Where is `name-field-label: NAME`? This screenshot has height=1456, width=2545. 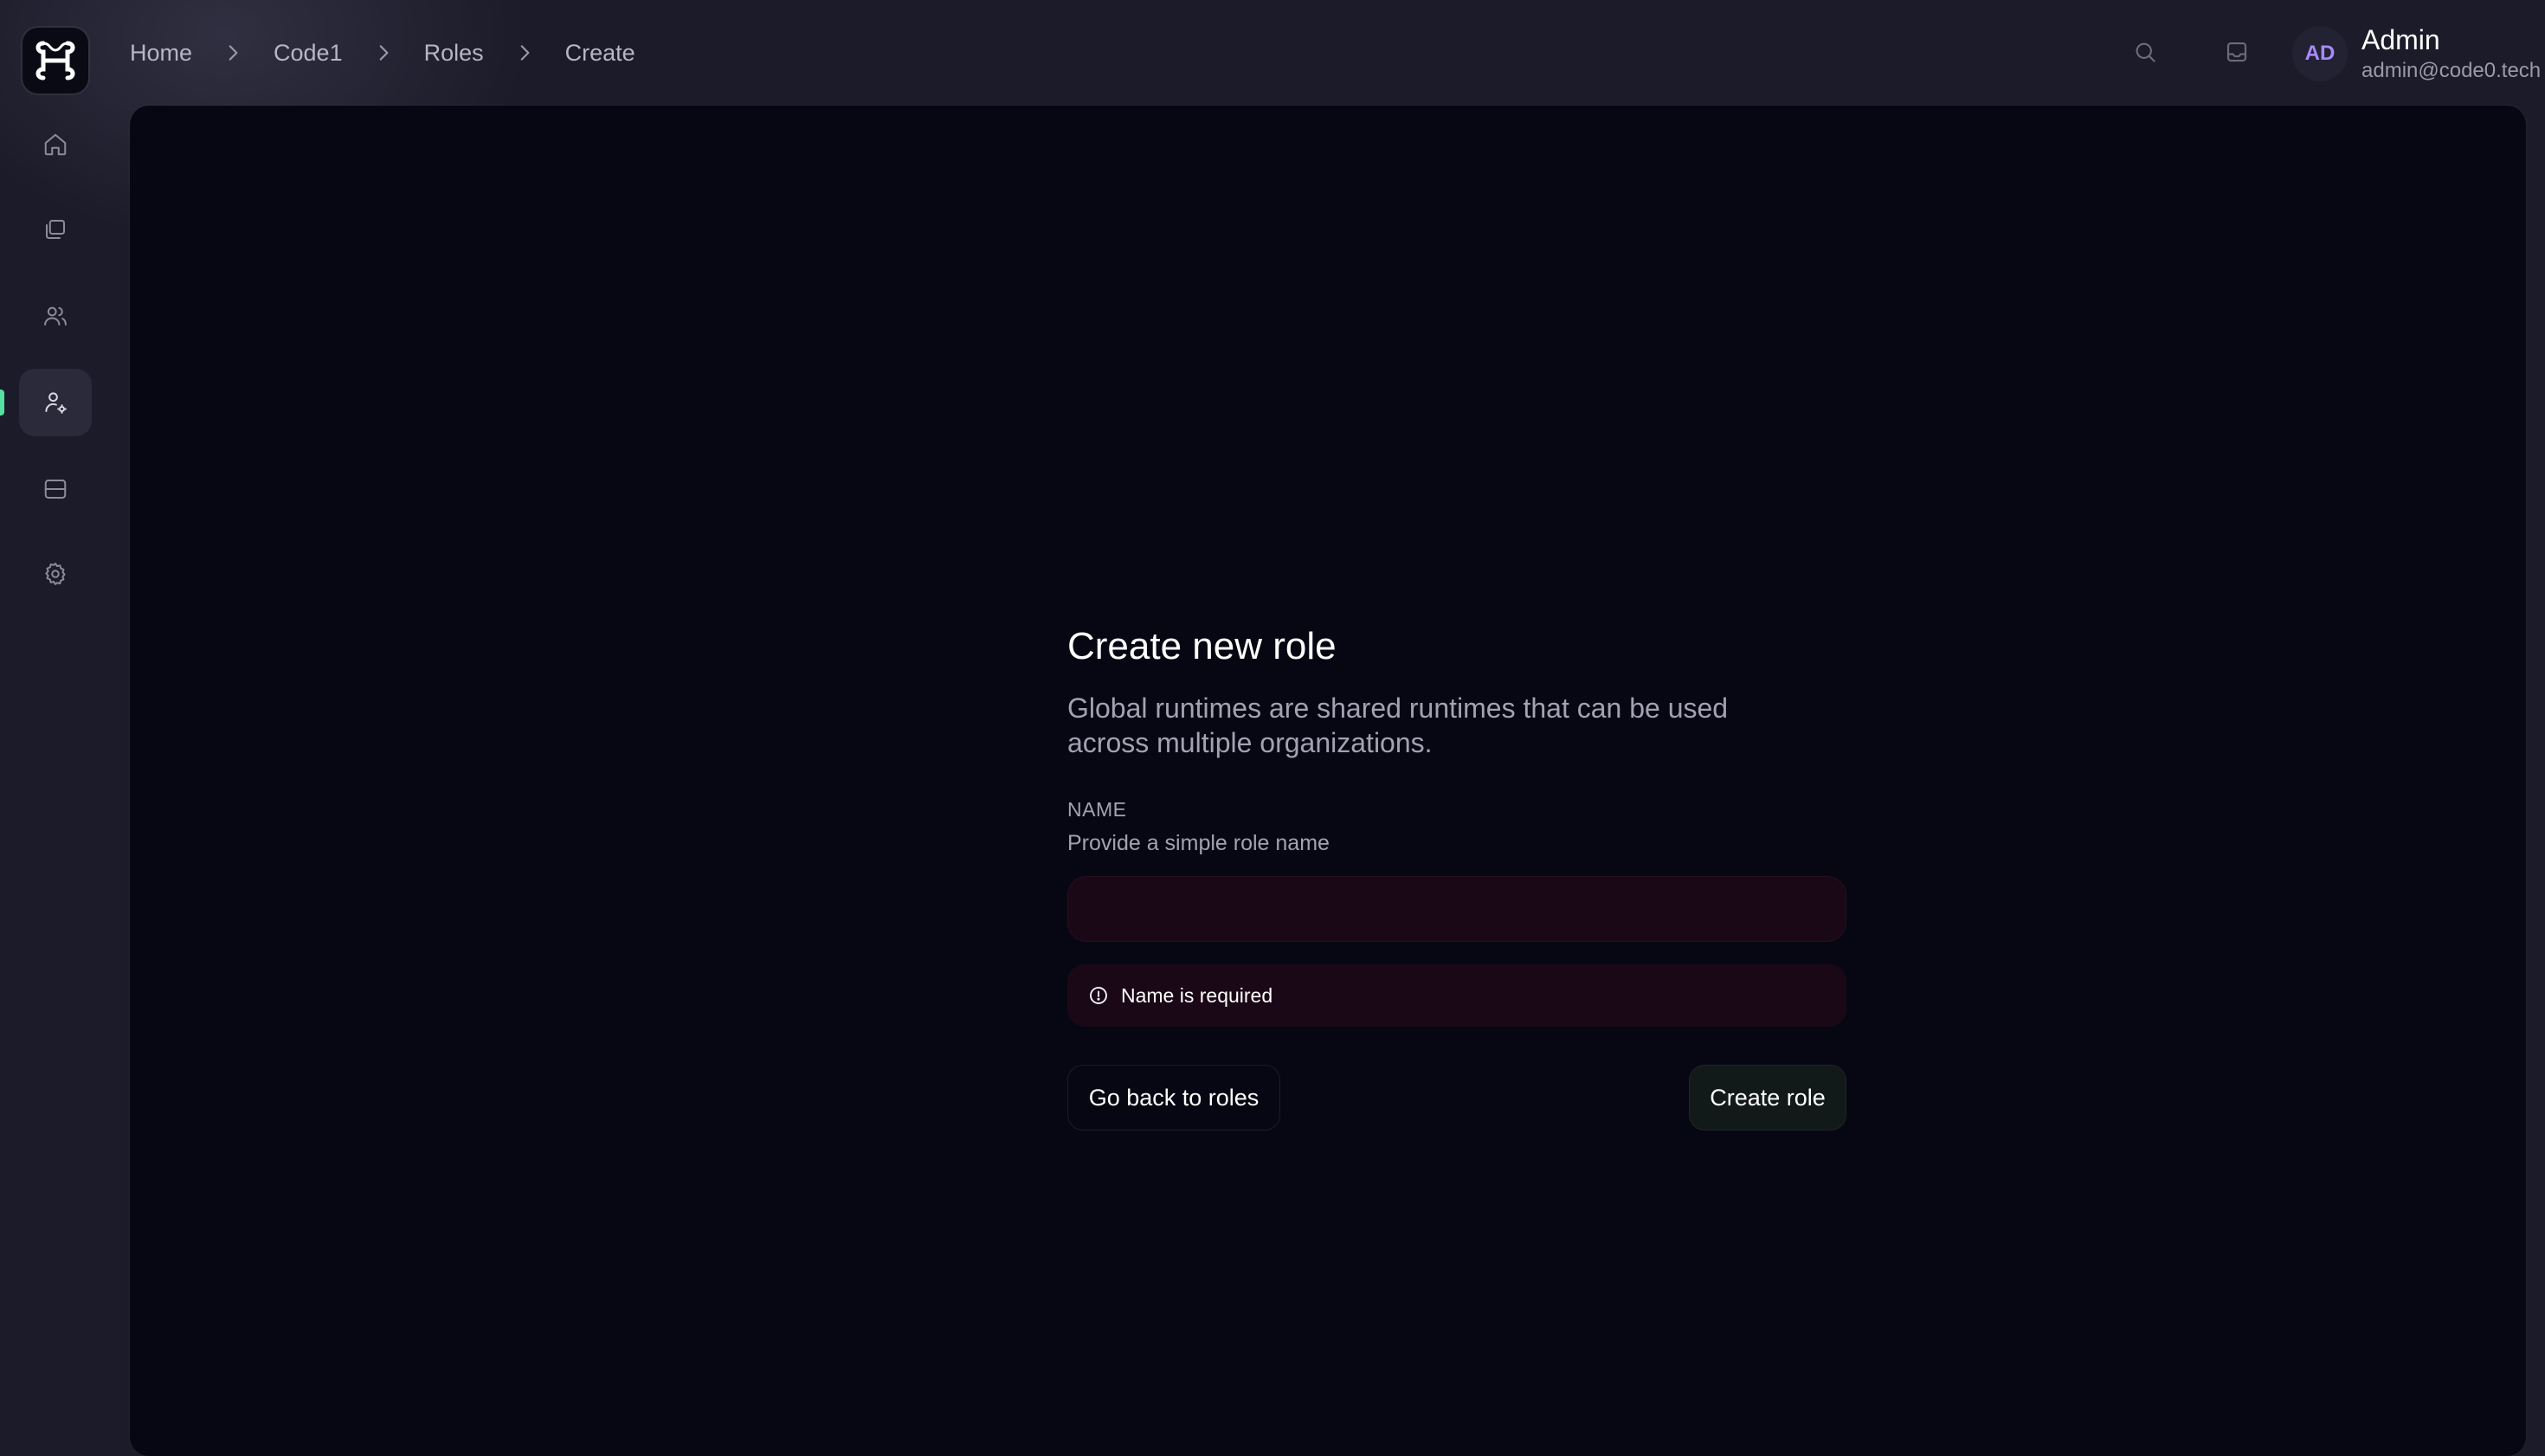
name-field-label: NAME is located at coordinates (1097, 809).